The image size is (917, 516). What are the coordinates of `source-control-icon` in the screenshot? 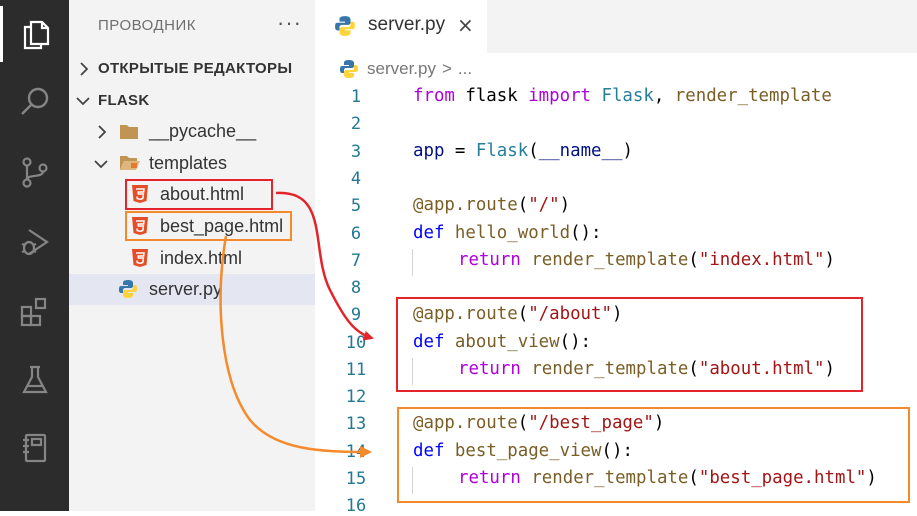 It's located at (34, 172).